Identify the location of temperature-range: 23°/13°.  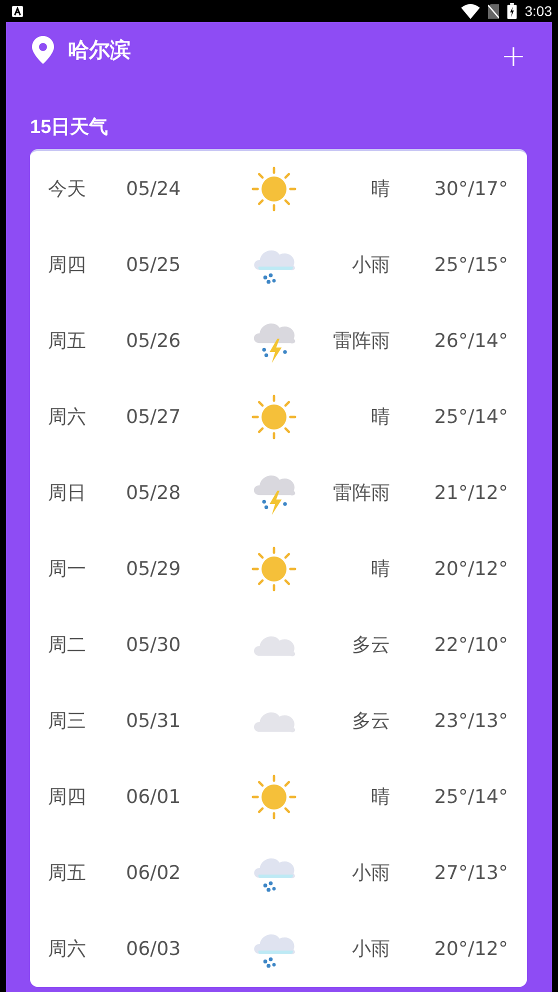
(470, 721).